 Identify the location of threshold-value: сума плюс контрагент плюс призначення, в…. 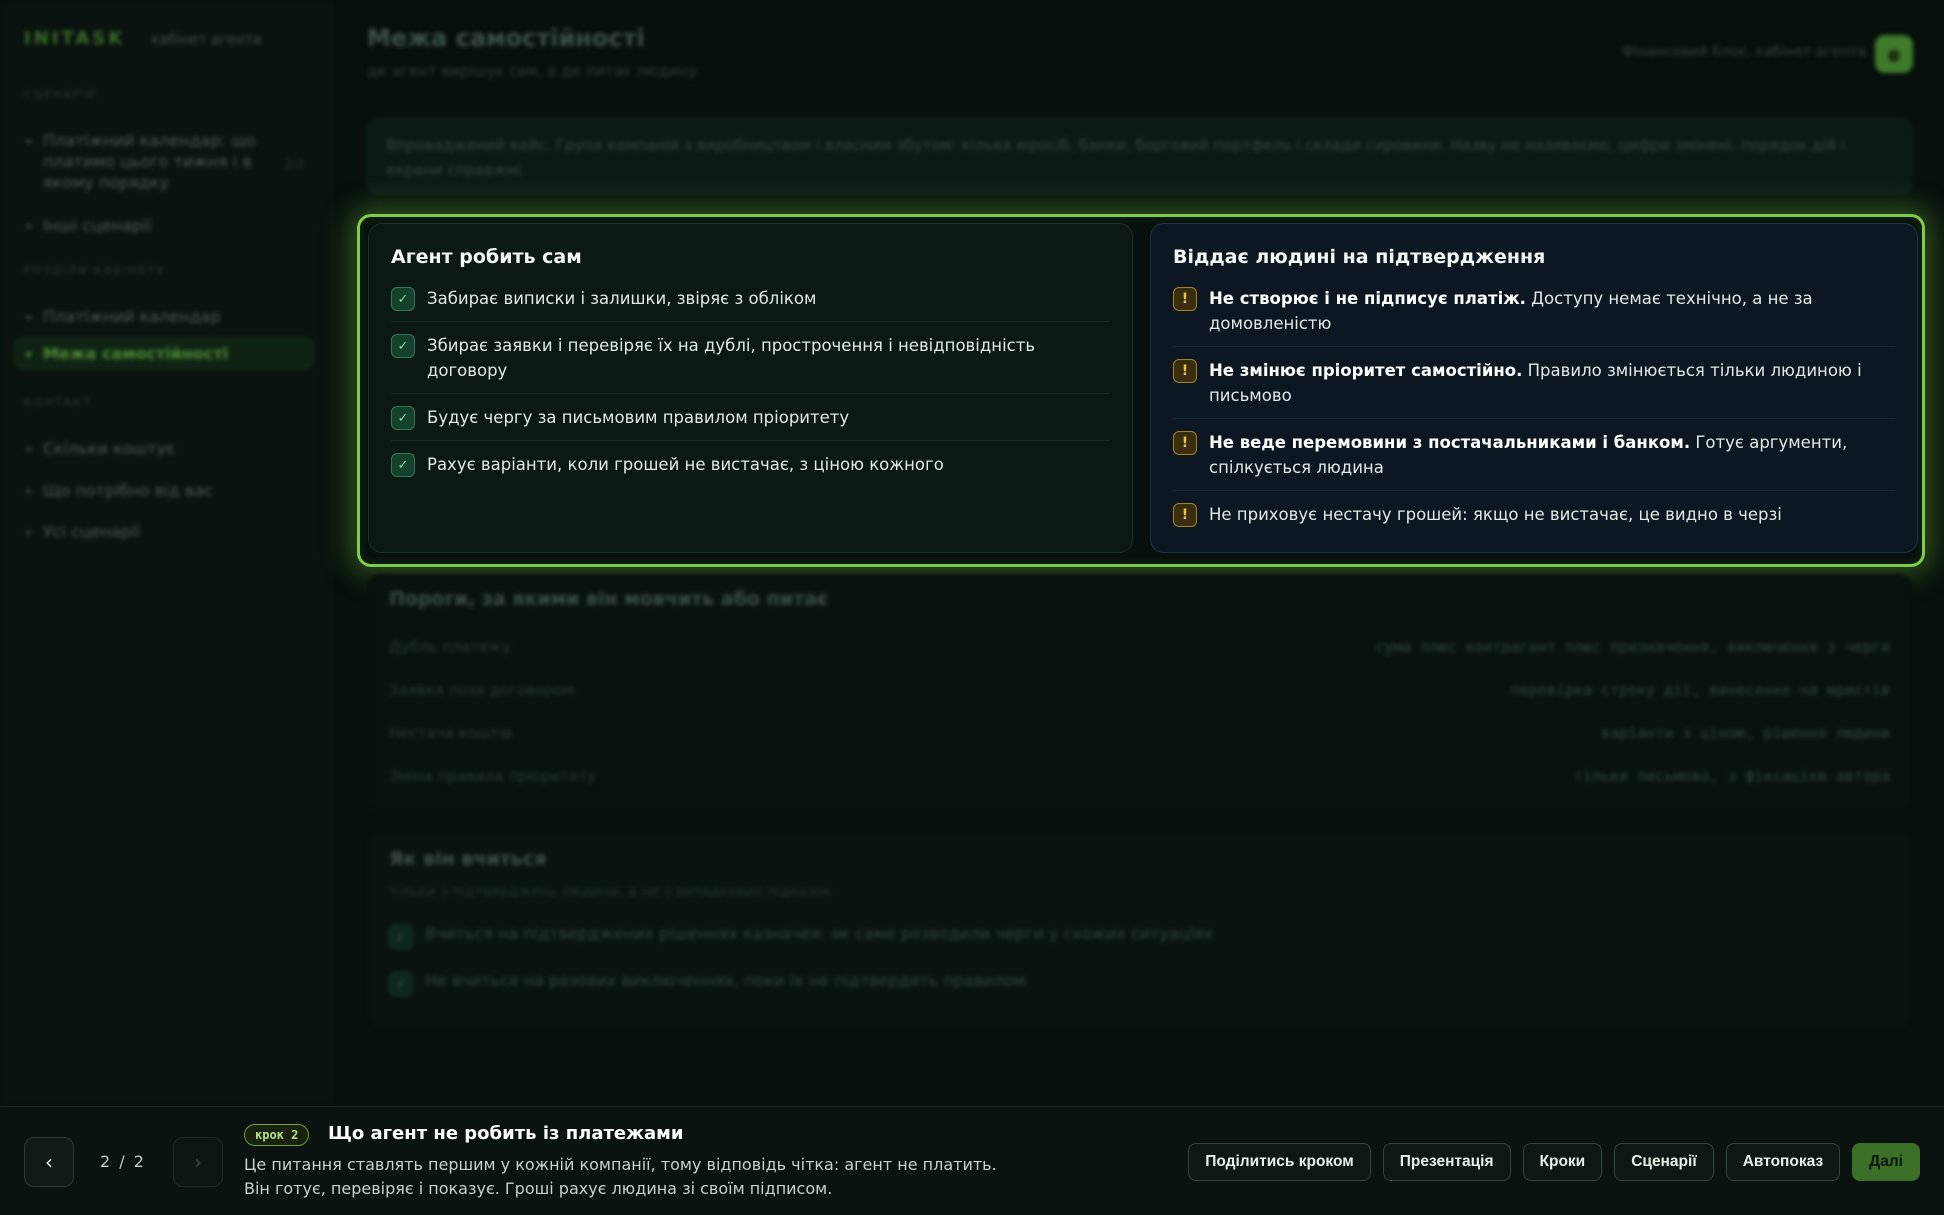
(1632, 647).